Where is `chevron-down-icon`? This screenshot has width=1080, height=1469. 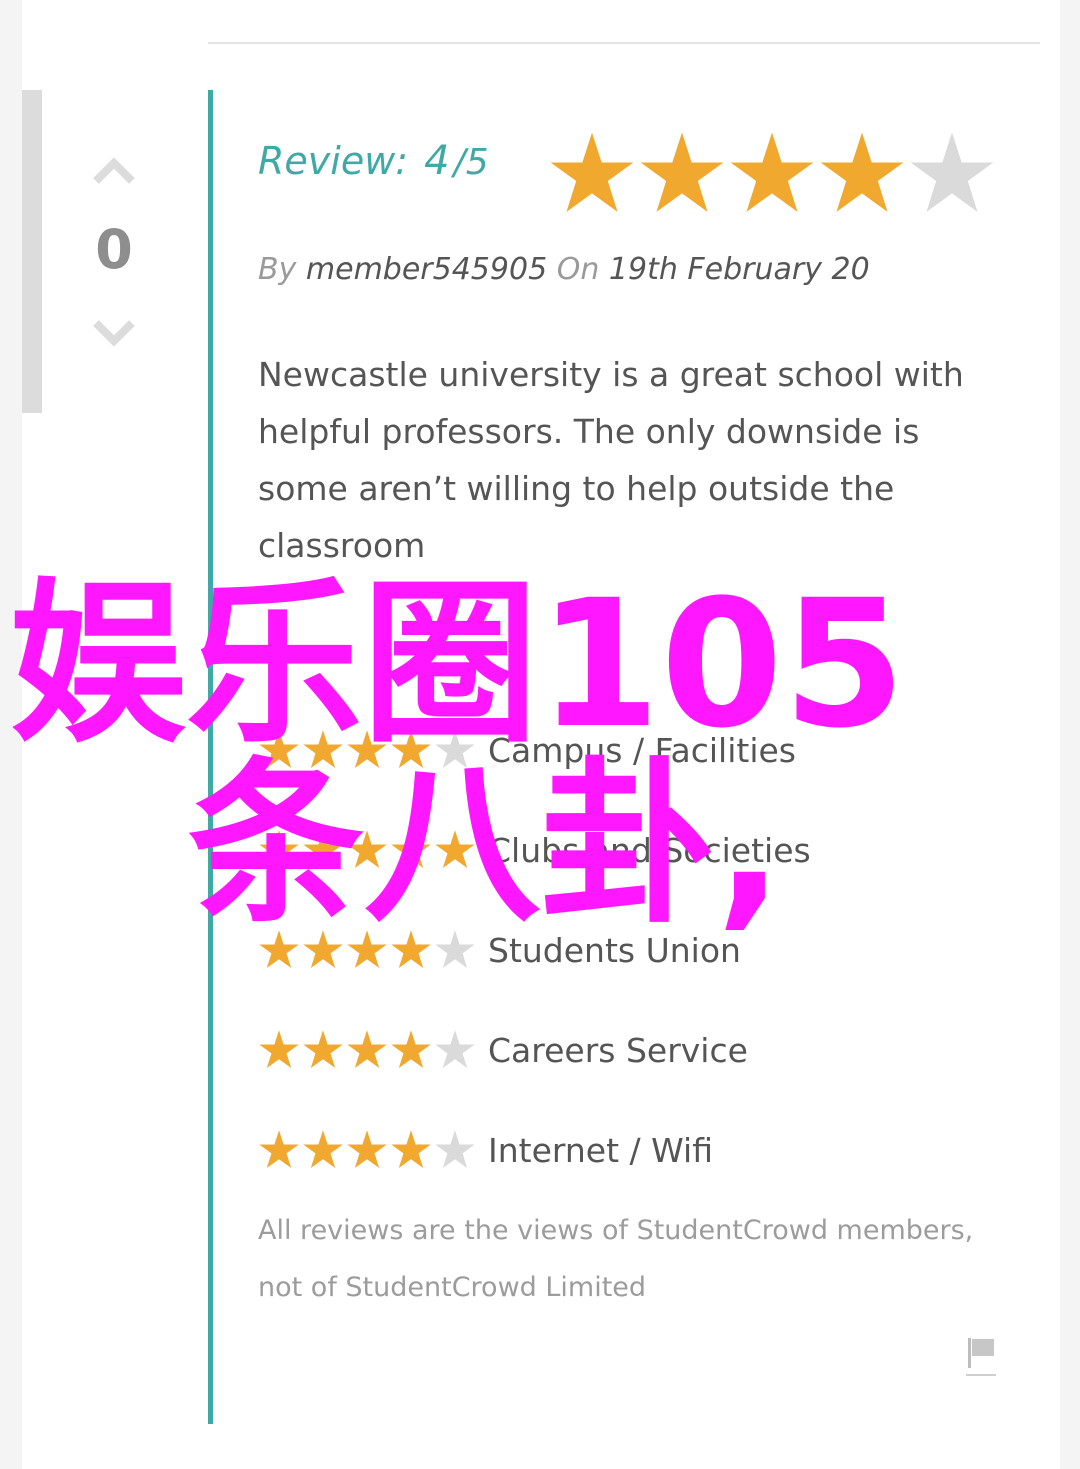
chevron-down-icon is located at coordinates (114, 333).